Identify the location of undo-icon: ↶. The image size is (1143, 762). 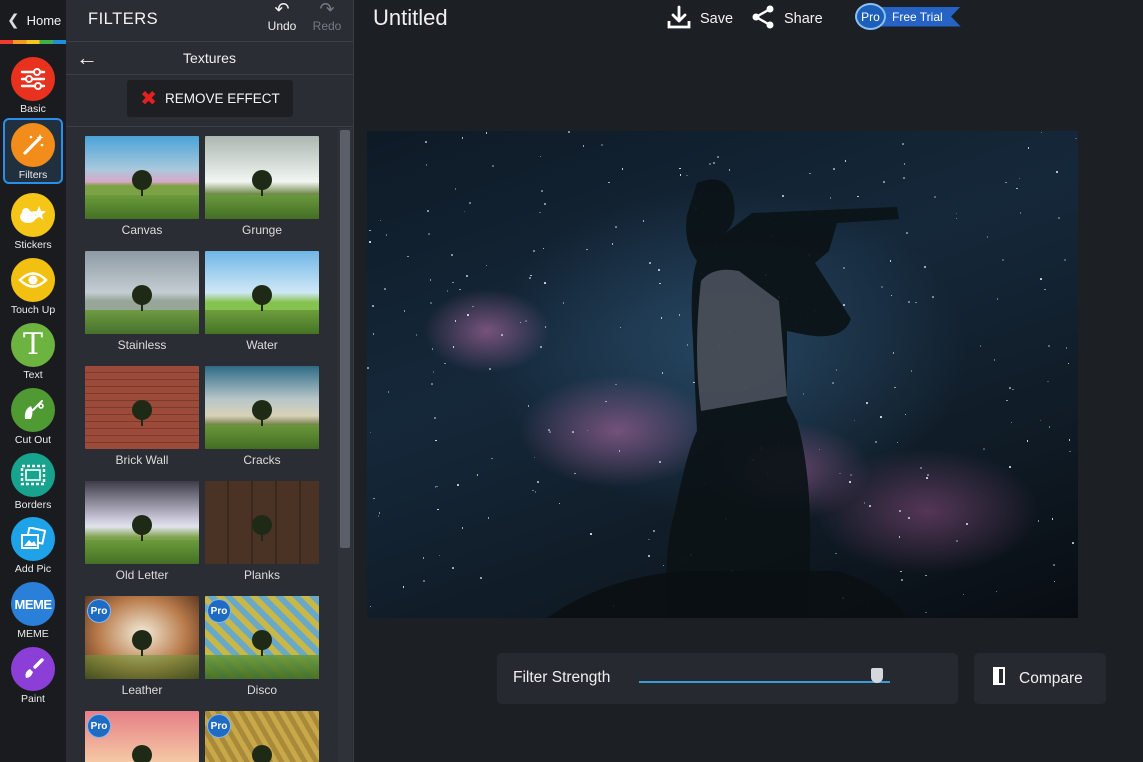
(282, 9).